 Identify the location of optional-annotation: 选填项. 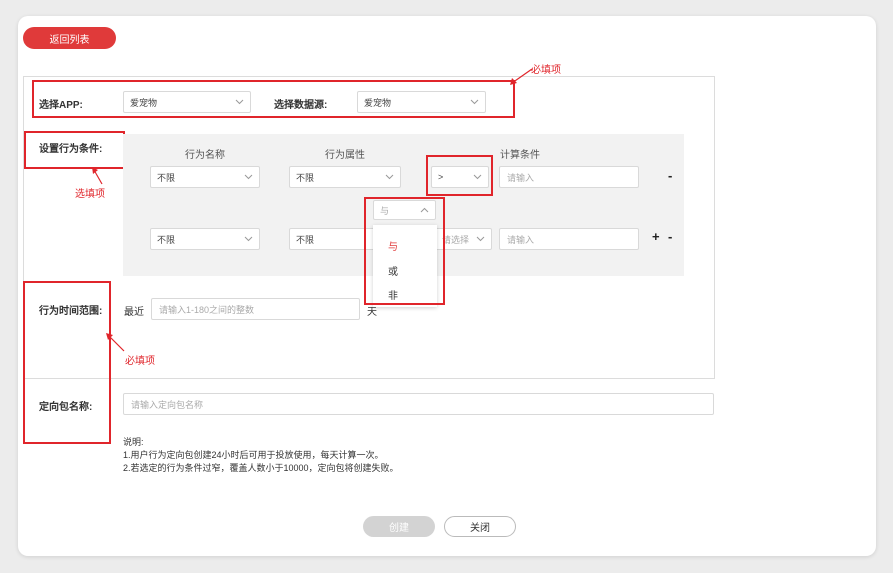
(90, 194).